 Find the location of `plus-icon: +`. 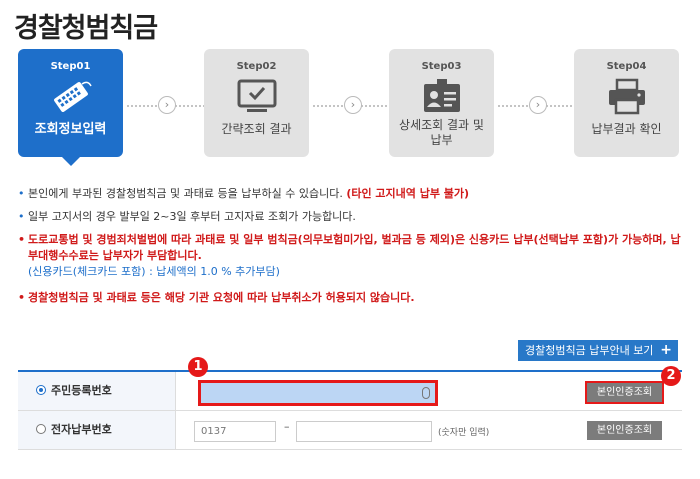

plus-icon: + is located at coordinates (666, 350).